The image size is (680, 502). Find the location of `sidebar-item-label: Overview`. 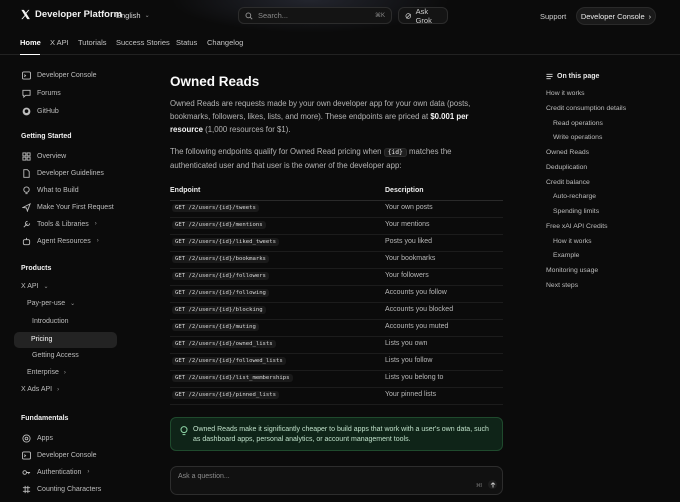

sidebar-item-label: Overview is located at coordinates (52, 156).